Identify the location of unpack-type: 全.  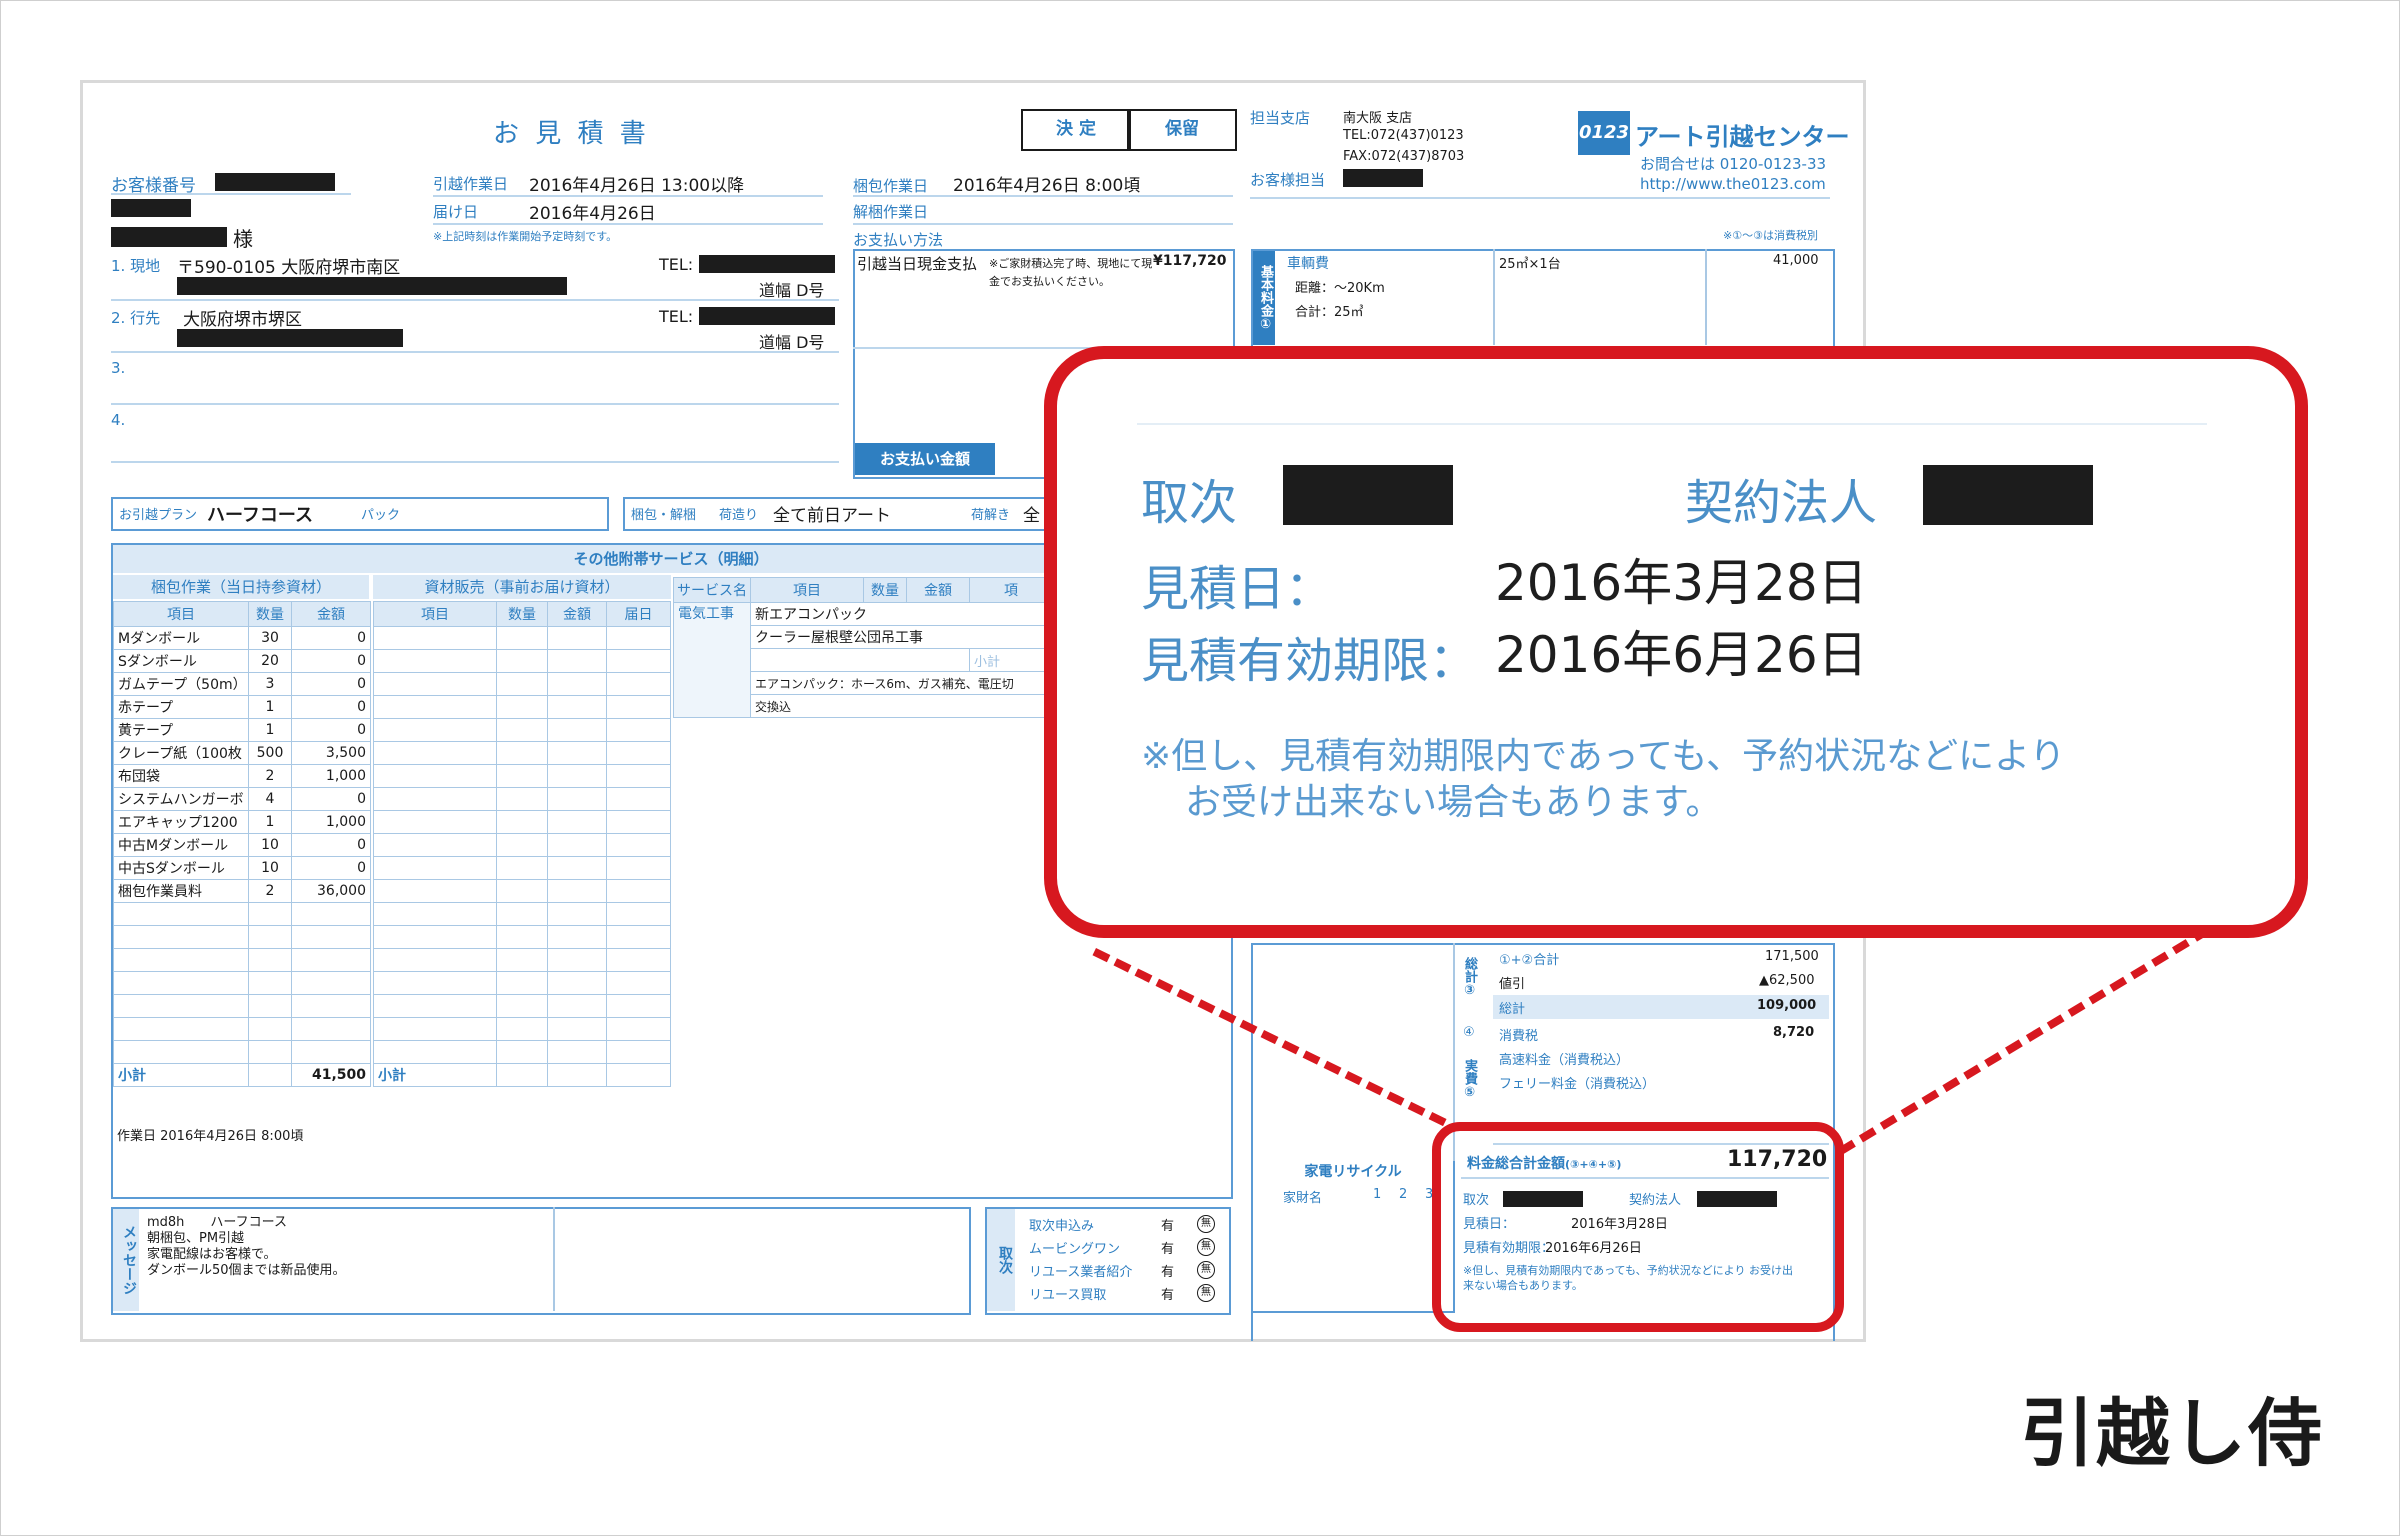
(1031, 516).